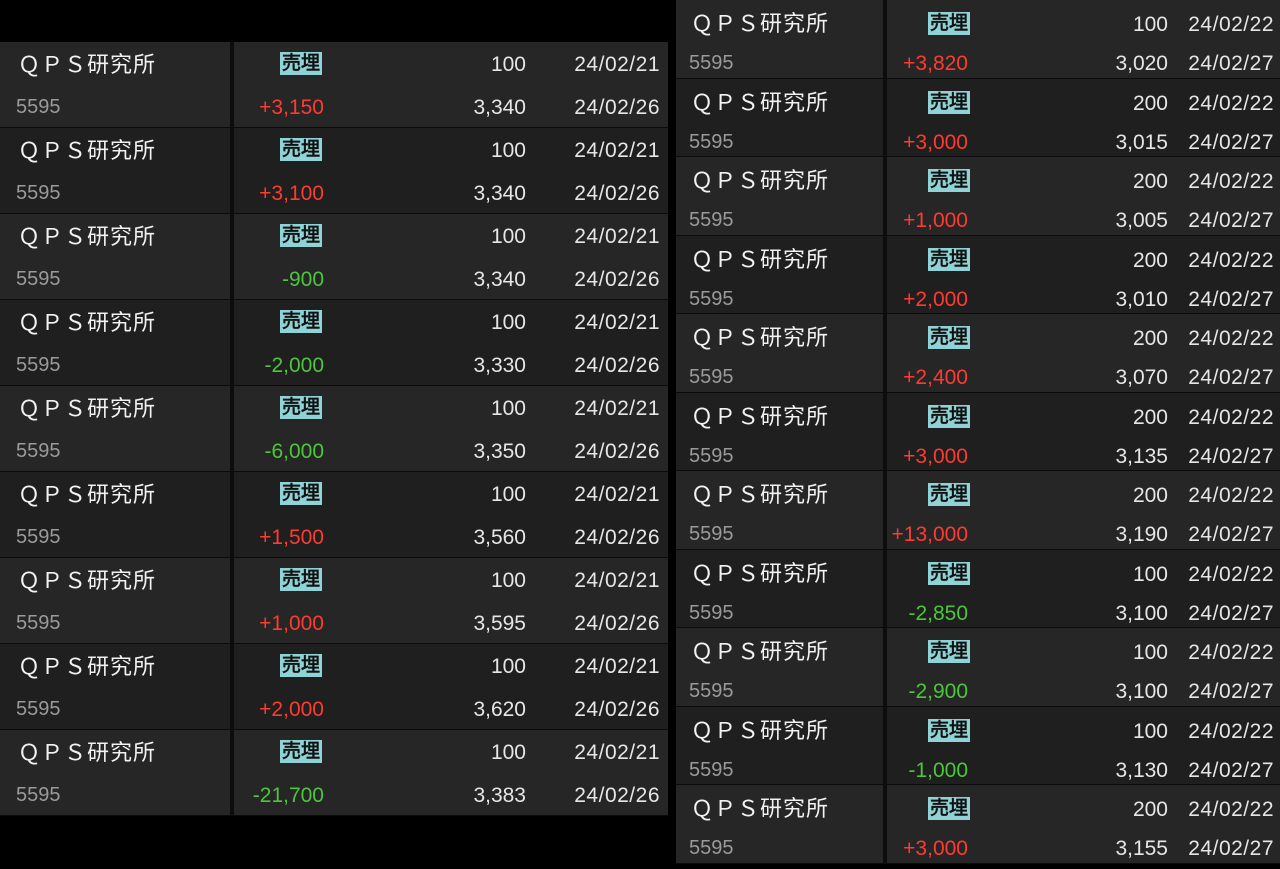  What do you see at coordinates (294, 451) in the screenshot?
I see `profit-loss: -6,000` at bounding box center [294, 451].